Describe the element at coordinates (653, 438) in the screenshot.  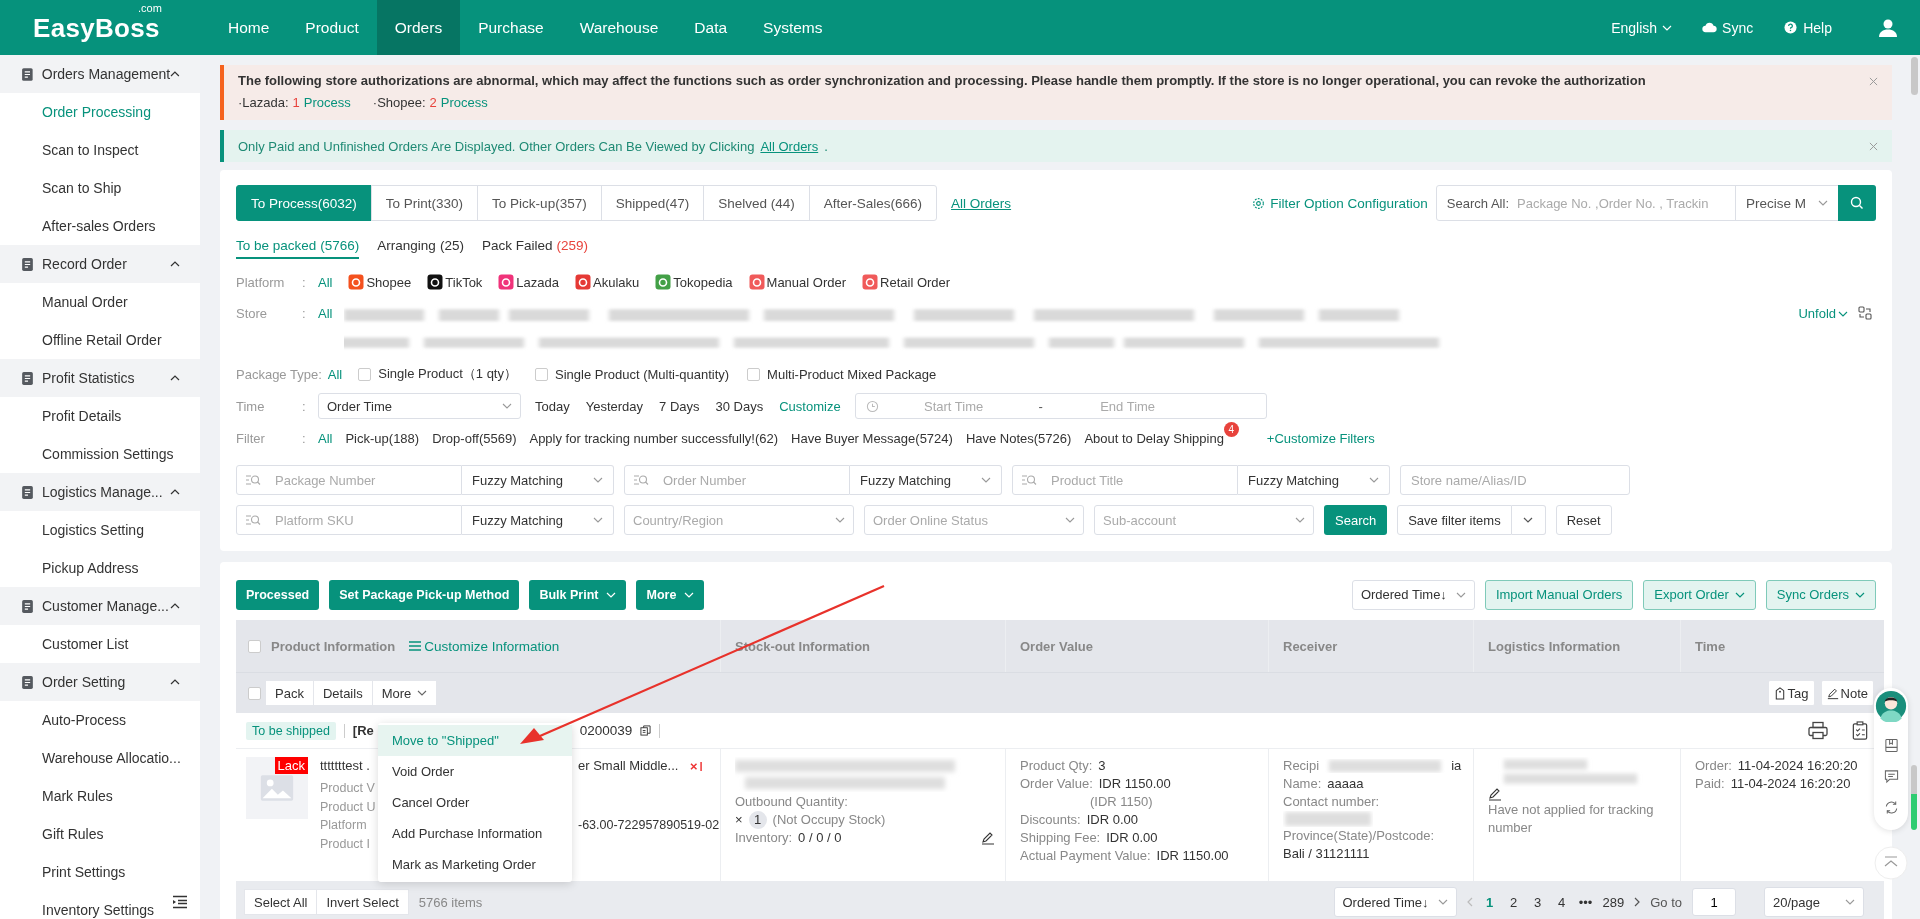
I see `filter-option: Apply for tracking number successfully!(62)` at that location.